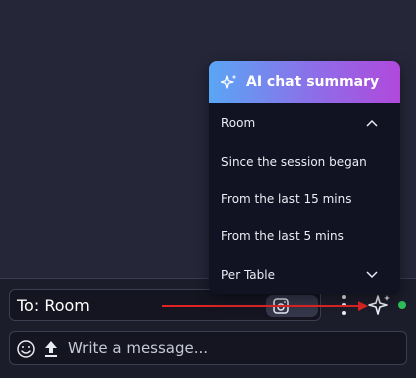  Describe the element at coordinates (238, 123) in the screenshot. I see `menu-item-label: Room` at that location.